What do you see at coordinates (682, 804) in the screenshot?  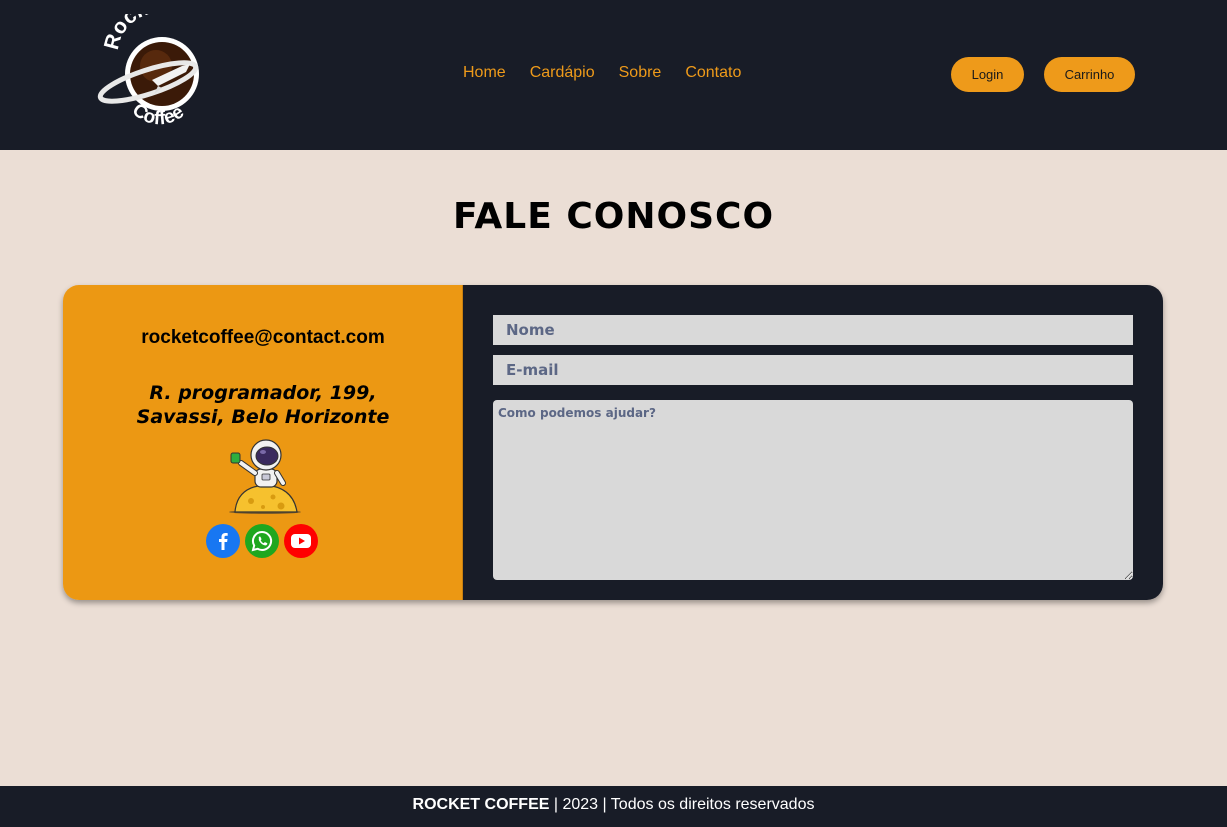 I see `footer-copyright: | 2023 | Todos os direitos reservados` at bounding box center [682, 804].